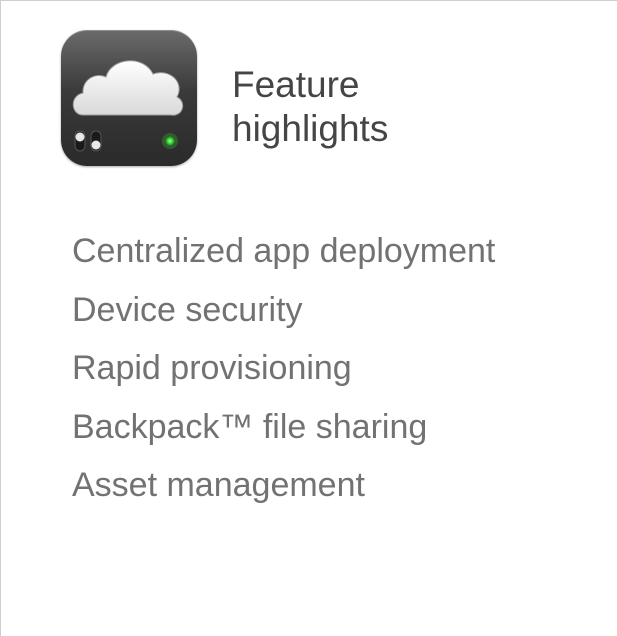 This screenshot has width=617, height=636. What do you see at coordinates (250, 426) in the screenshot?
I see `feature-item: Backpack™ file sharing` at bounding box center [250, 426].